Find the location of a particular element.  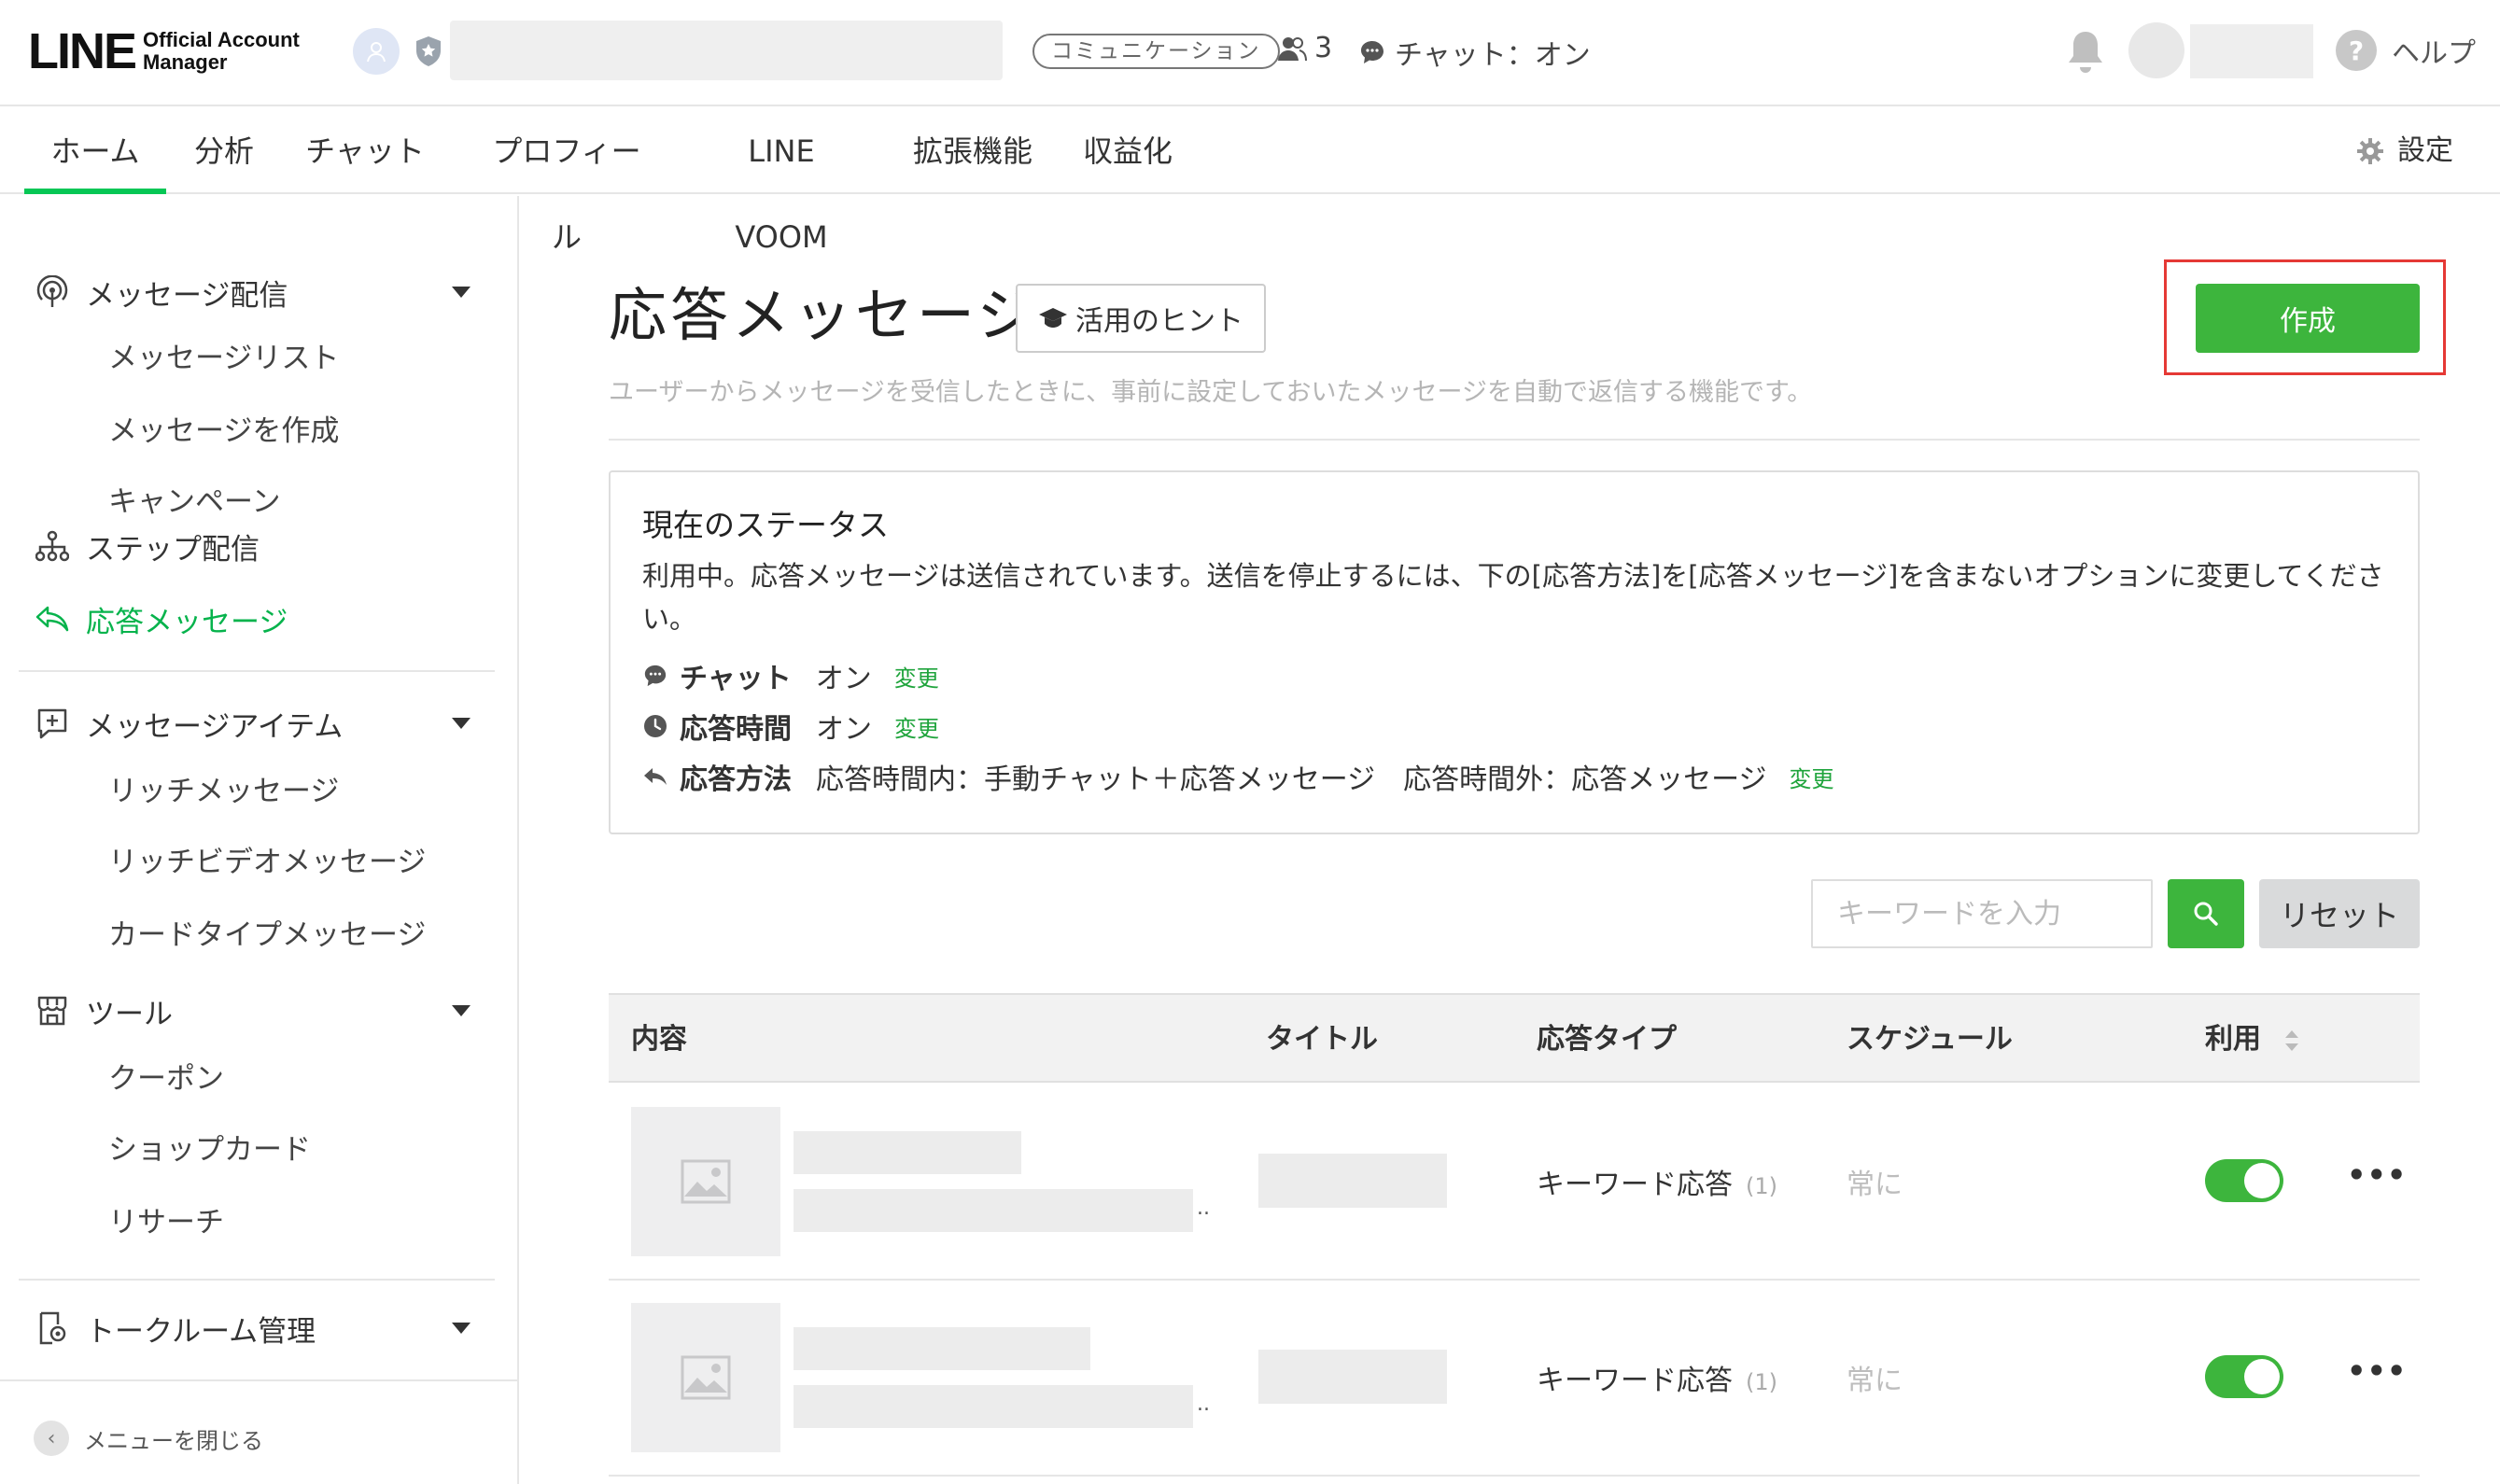

sidebar-item-create-message: メッセージを作成 is located at coordinates (223, 431).